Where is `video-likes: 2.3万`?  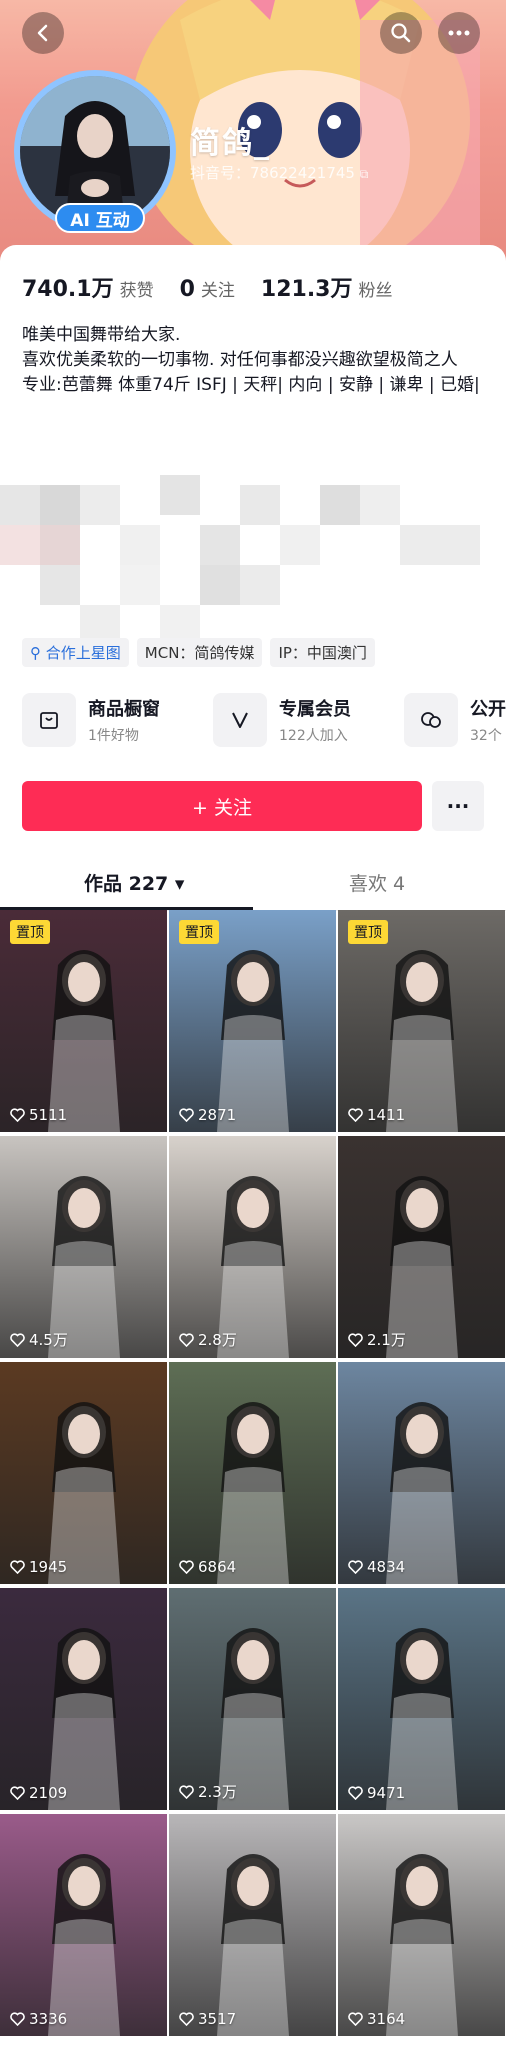
video-likes: 2.3万 is located at coordinates (208, 1791).